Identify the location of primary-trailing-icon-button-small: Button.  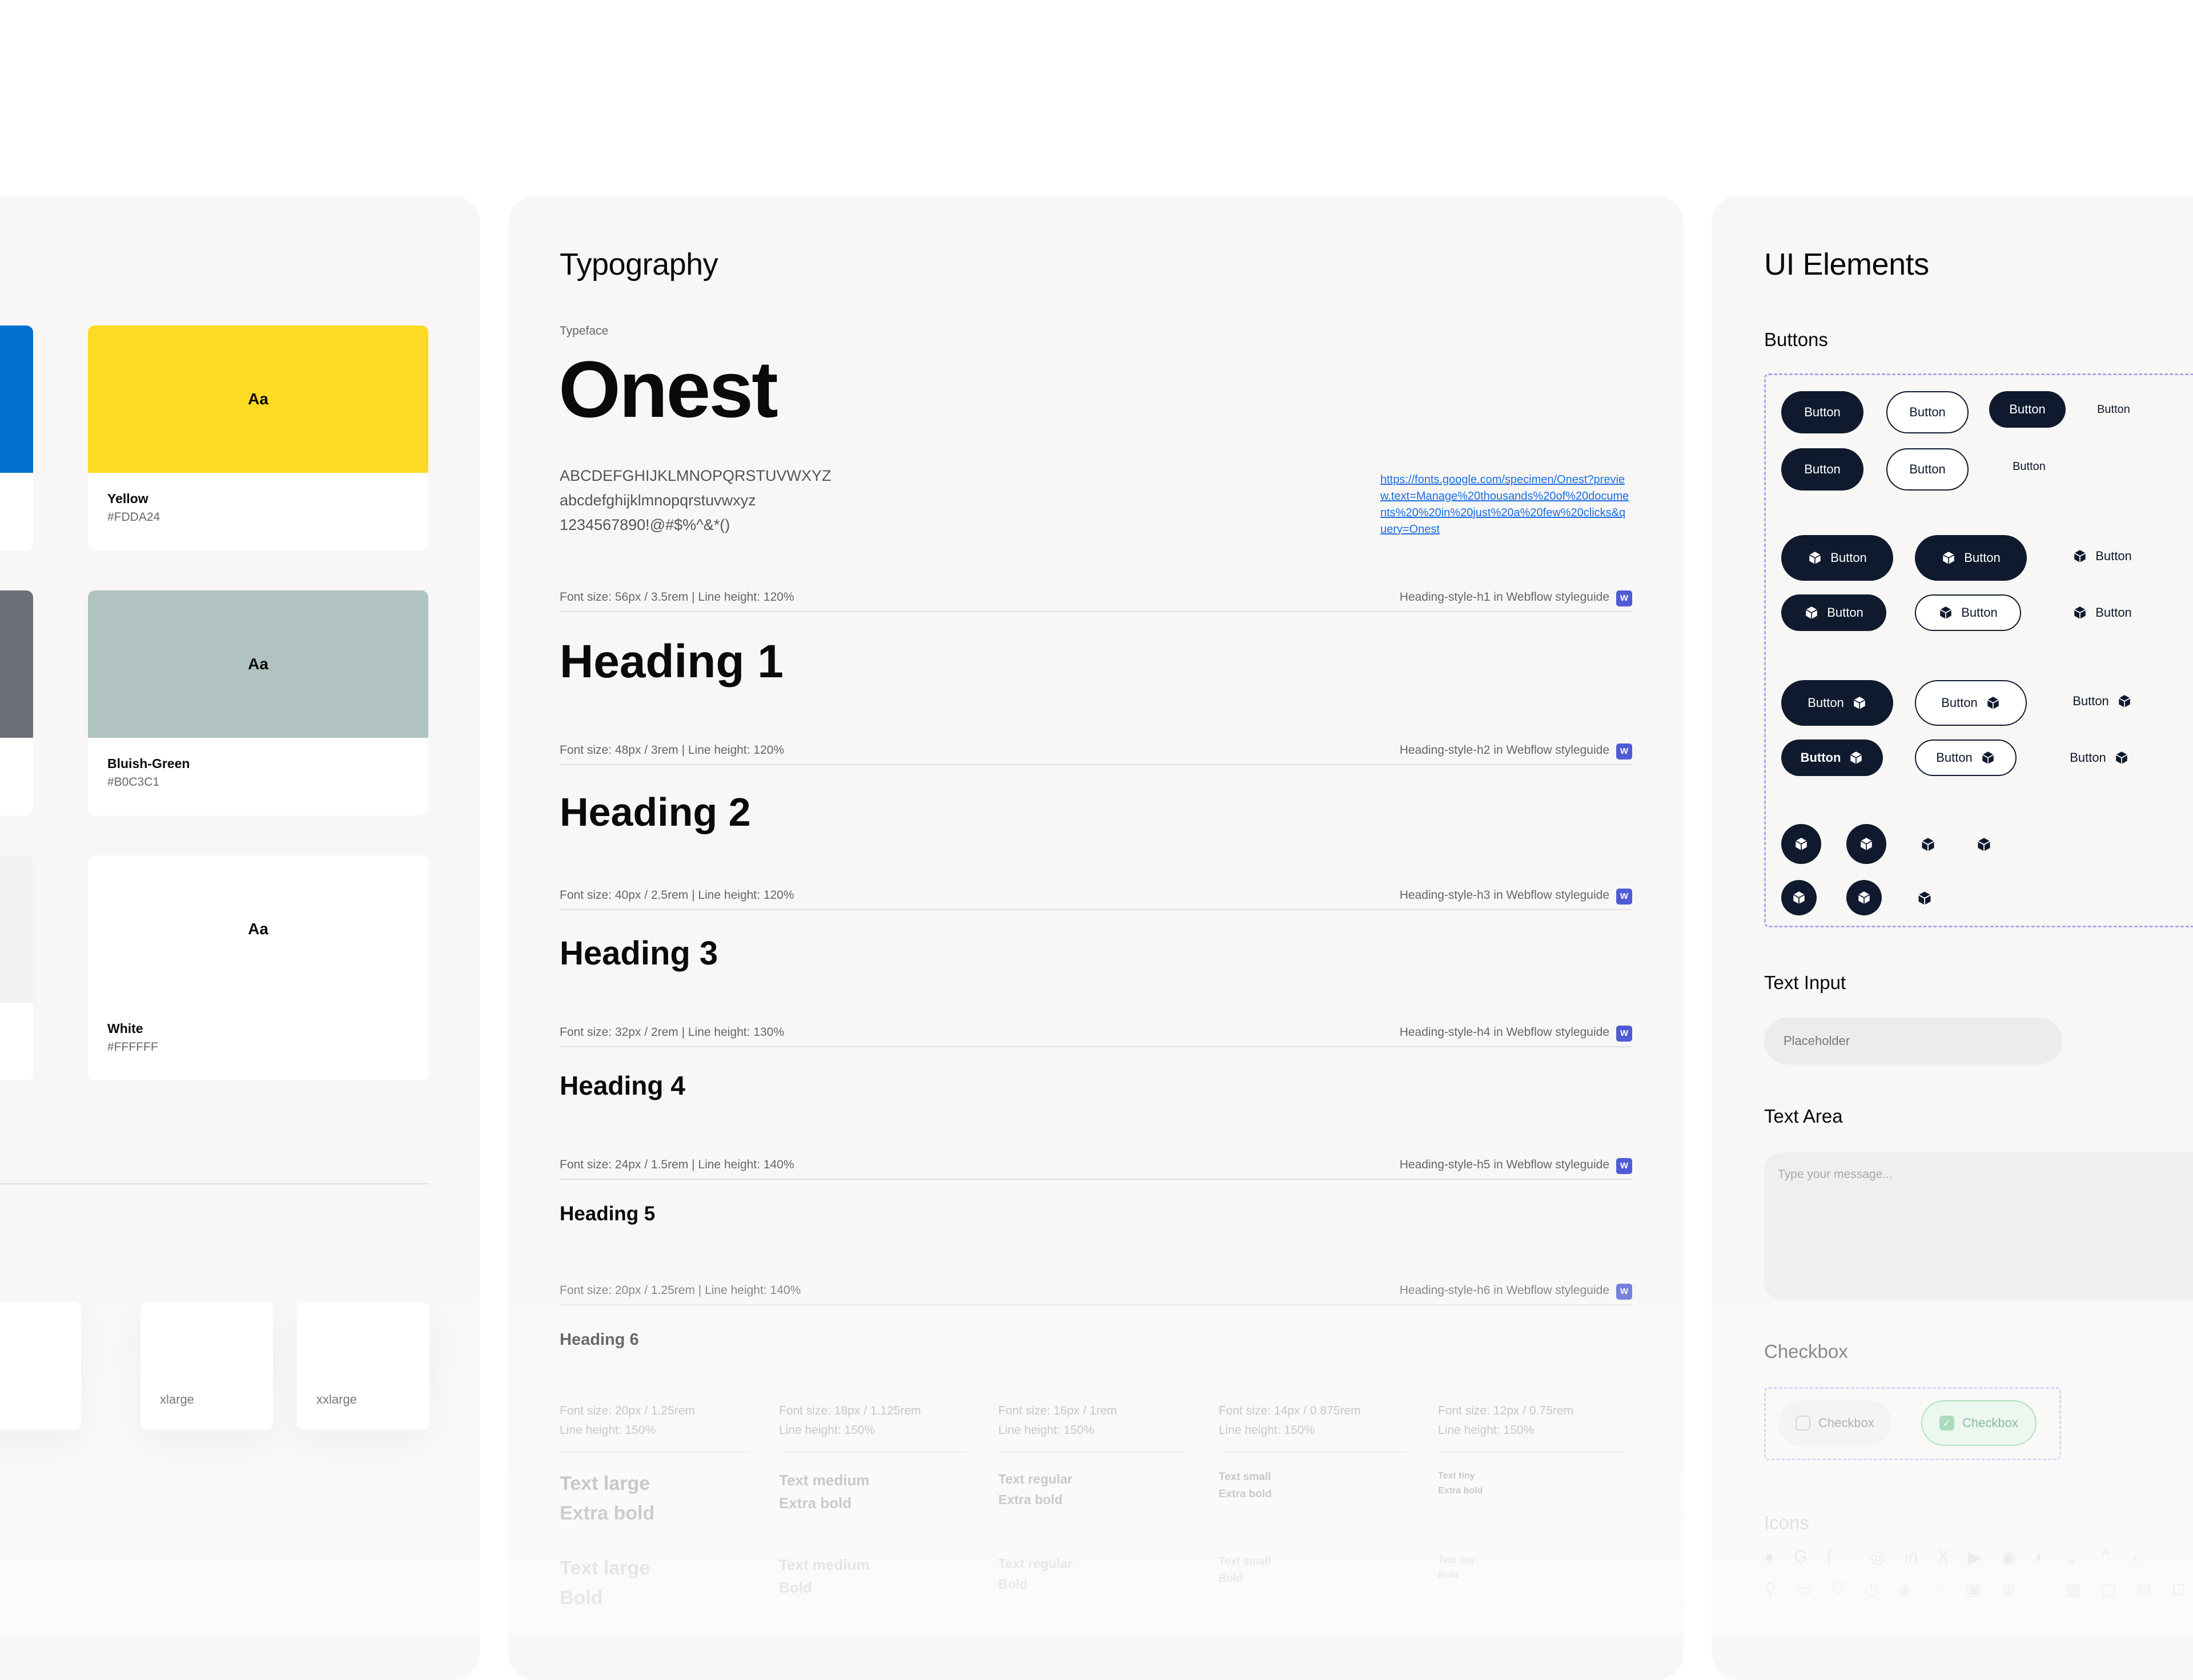
(1832, 757).